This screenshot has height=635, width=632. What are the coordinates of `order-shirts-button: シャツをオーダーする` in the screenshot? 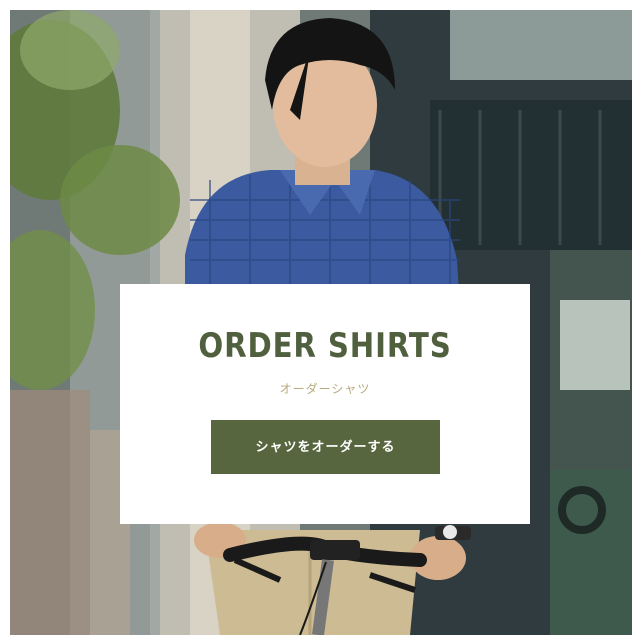 It's located at (325, 447).